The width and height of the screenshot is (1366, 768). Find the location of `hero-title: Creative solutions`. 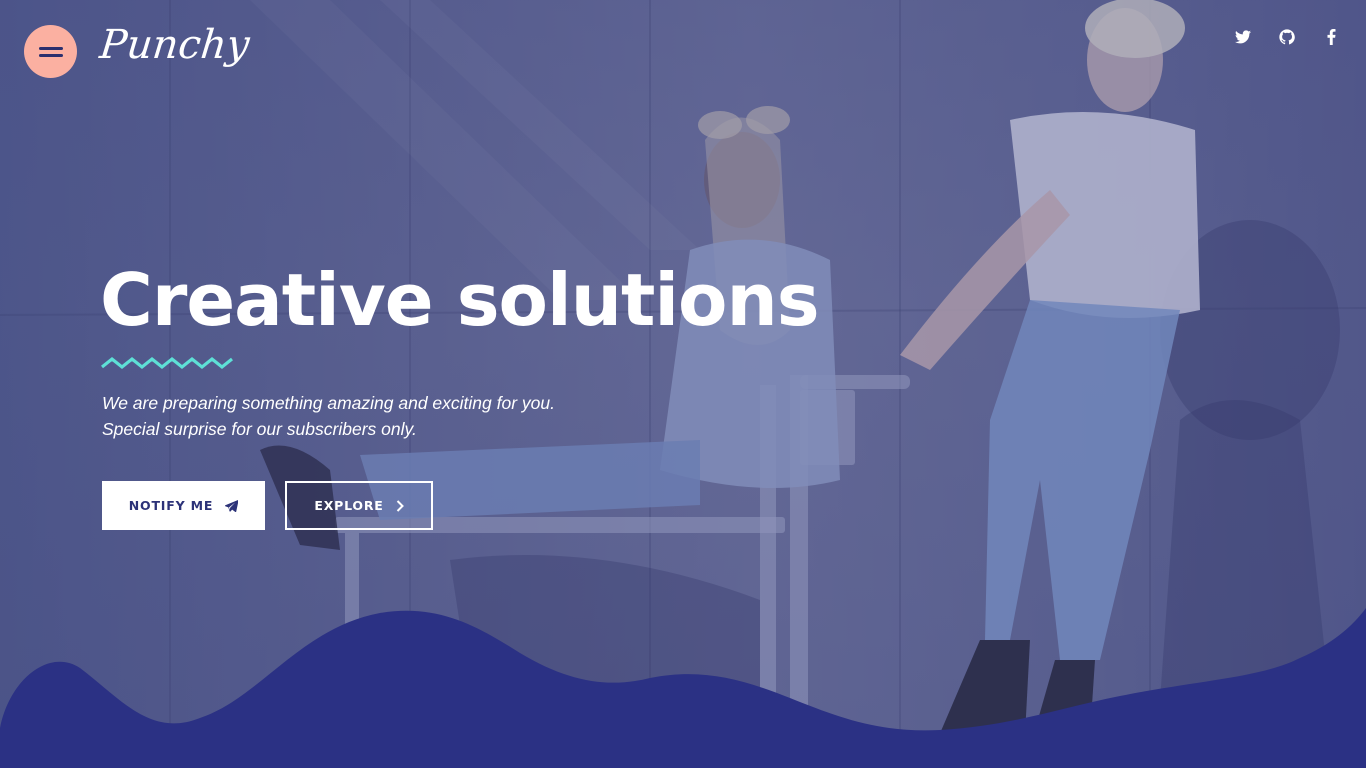

hero-title: Creative solutions is located at coordinates (460, 300).